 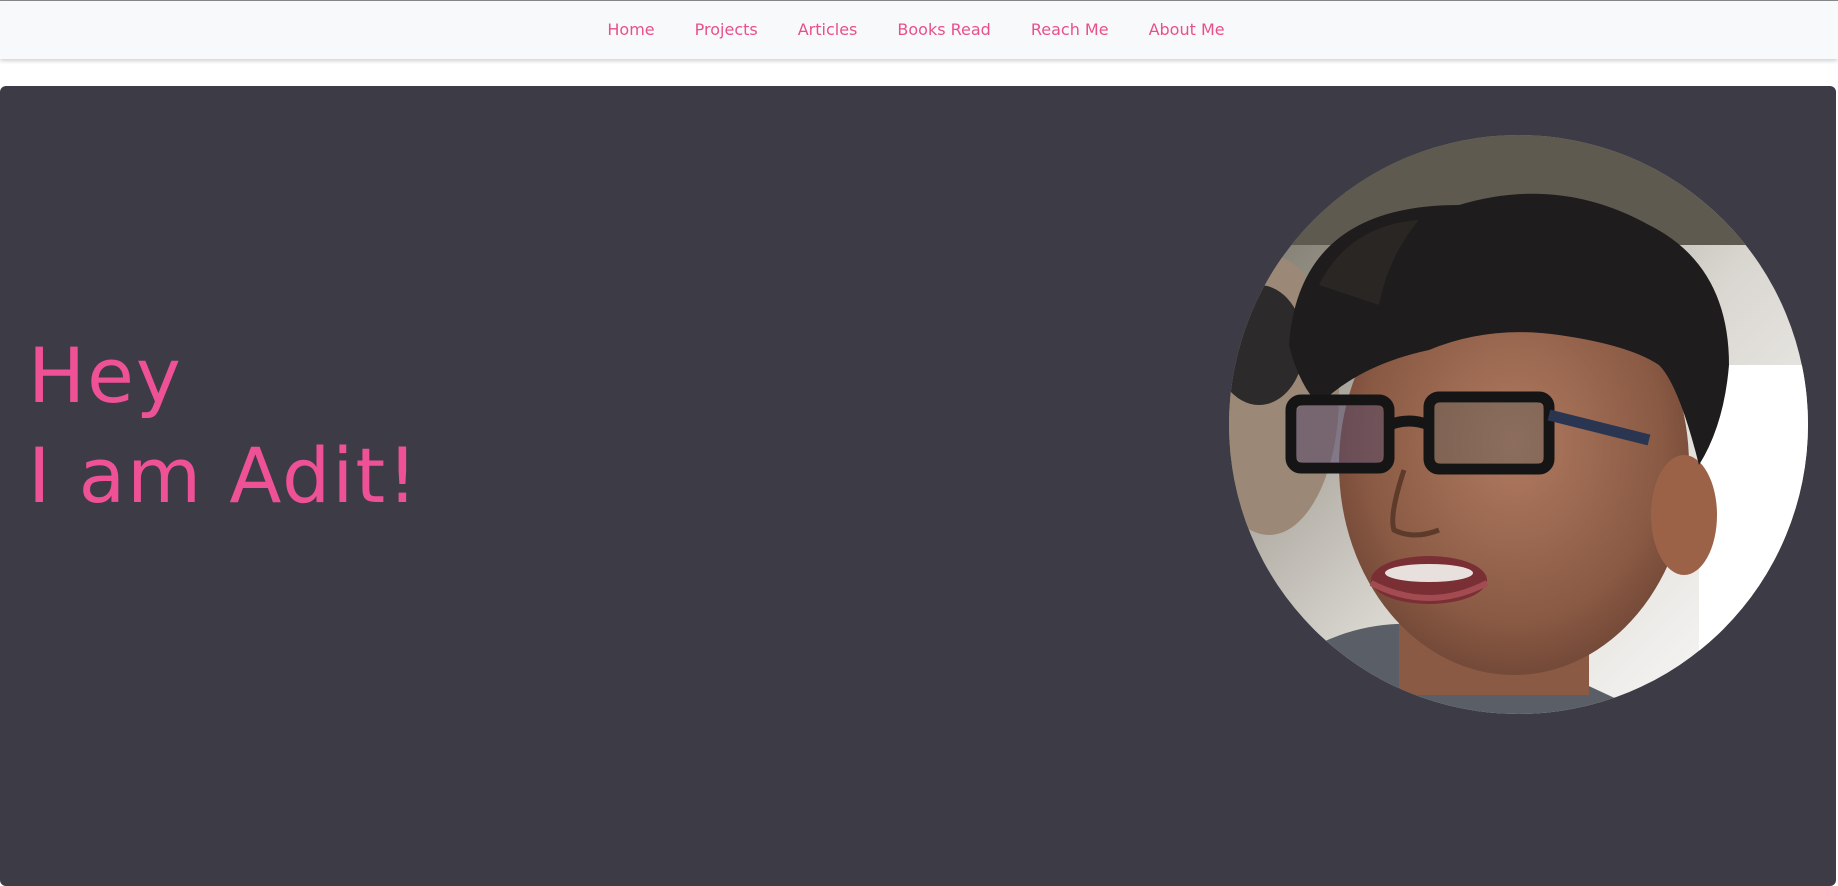 I want to click on nav-item-about-me: About Me, so click(x=1187, y=30).